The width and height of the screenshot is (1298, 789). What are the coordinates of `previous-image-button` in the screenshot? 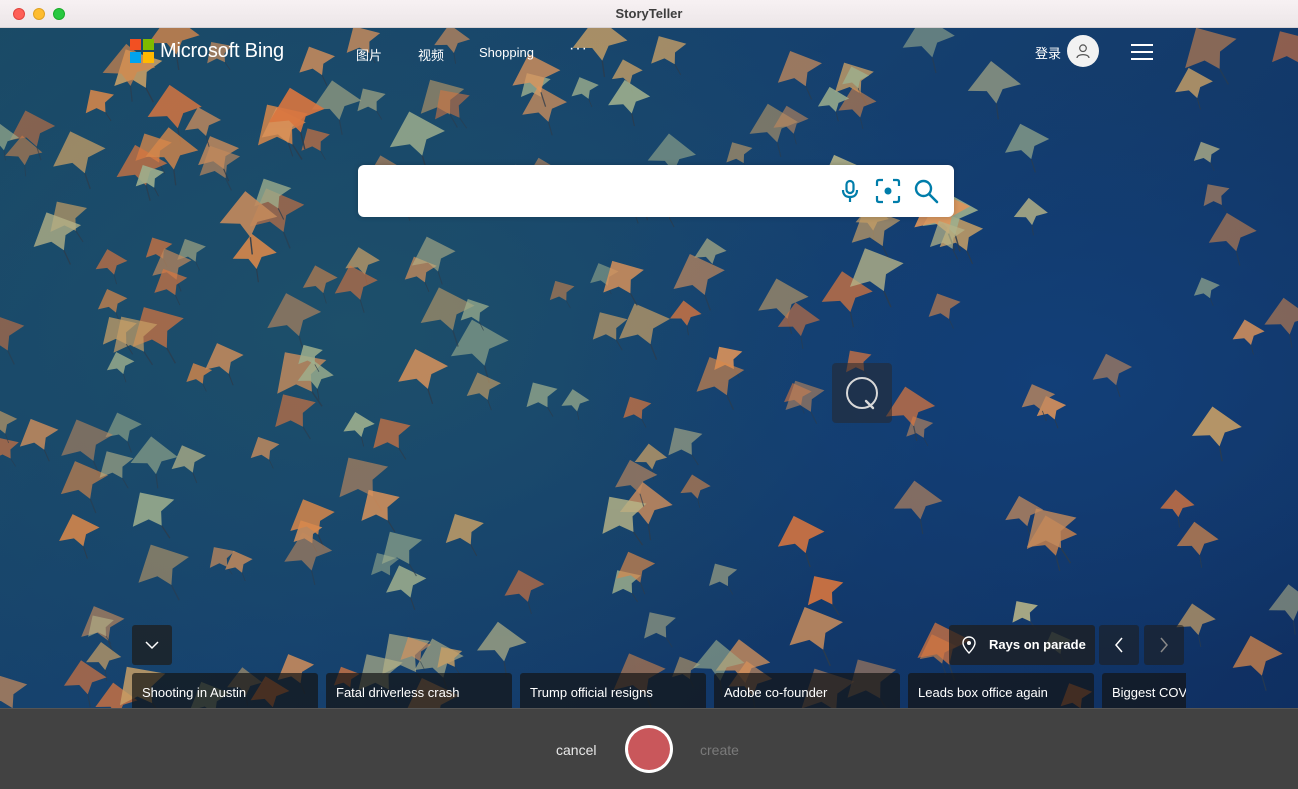 It's located at (1119, 645).